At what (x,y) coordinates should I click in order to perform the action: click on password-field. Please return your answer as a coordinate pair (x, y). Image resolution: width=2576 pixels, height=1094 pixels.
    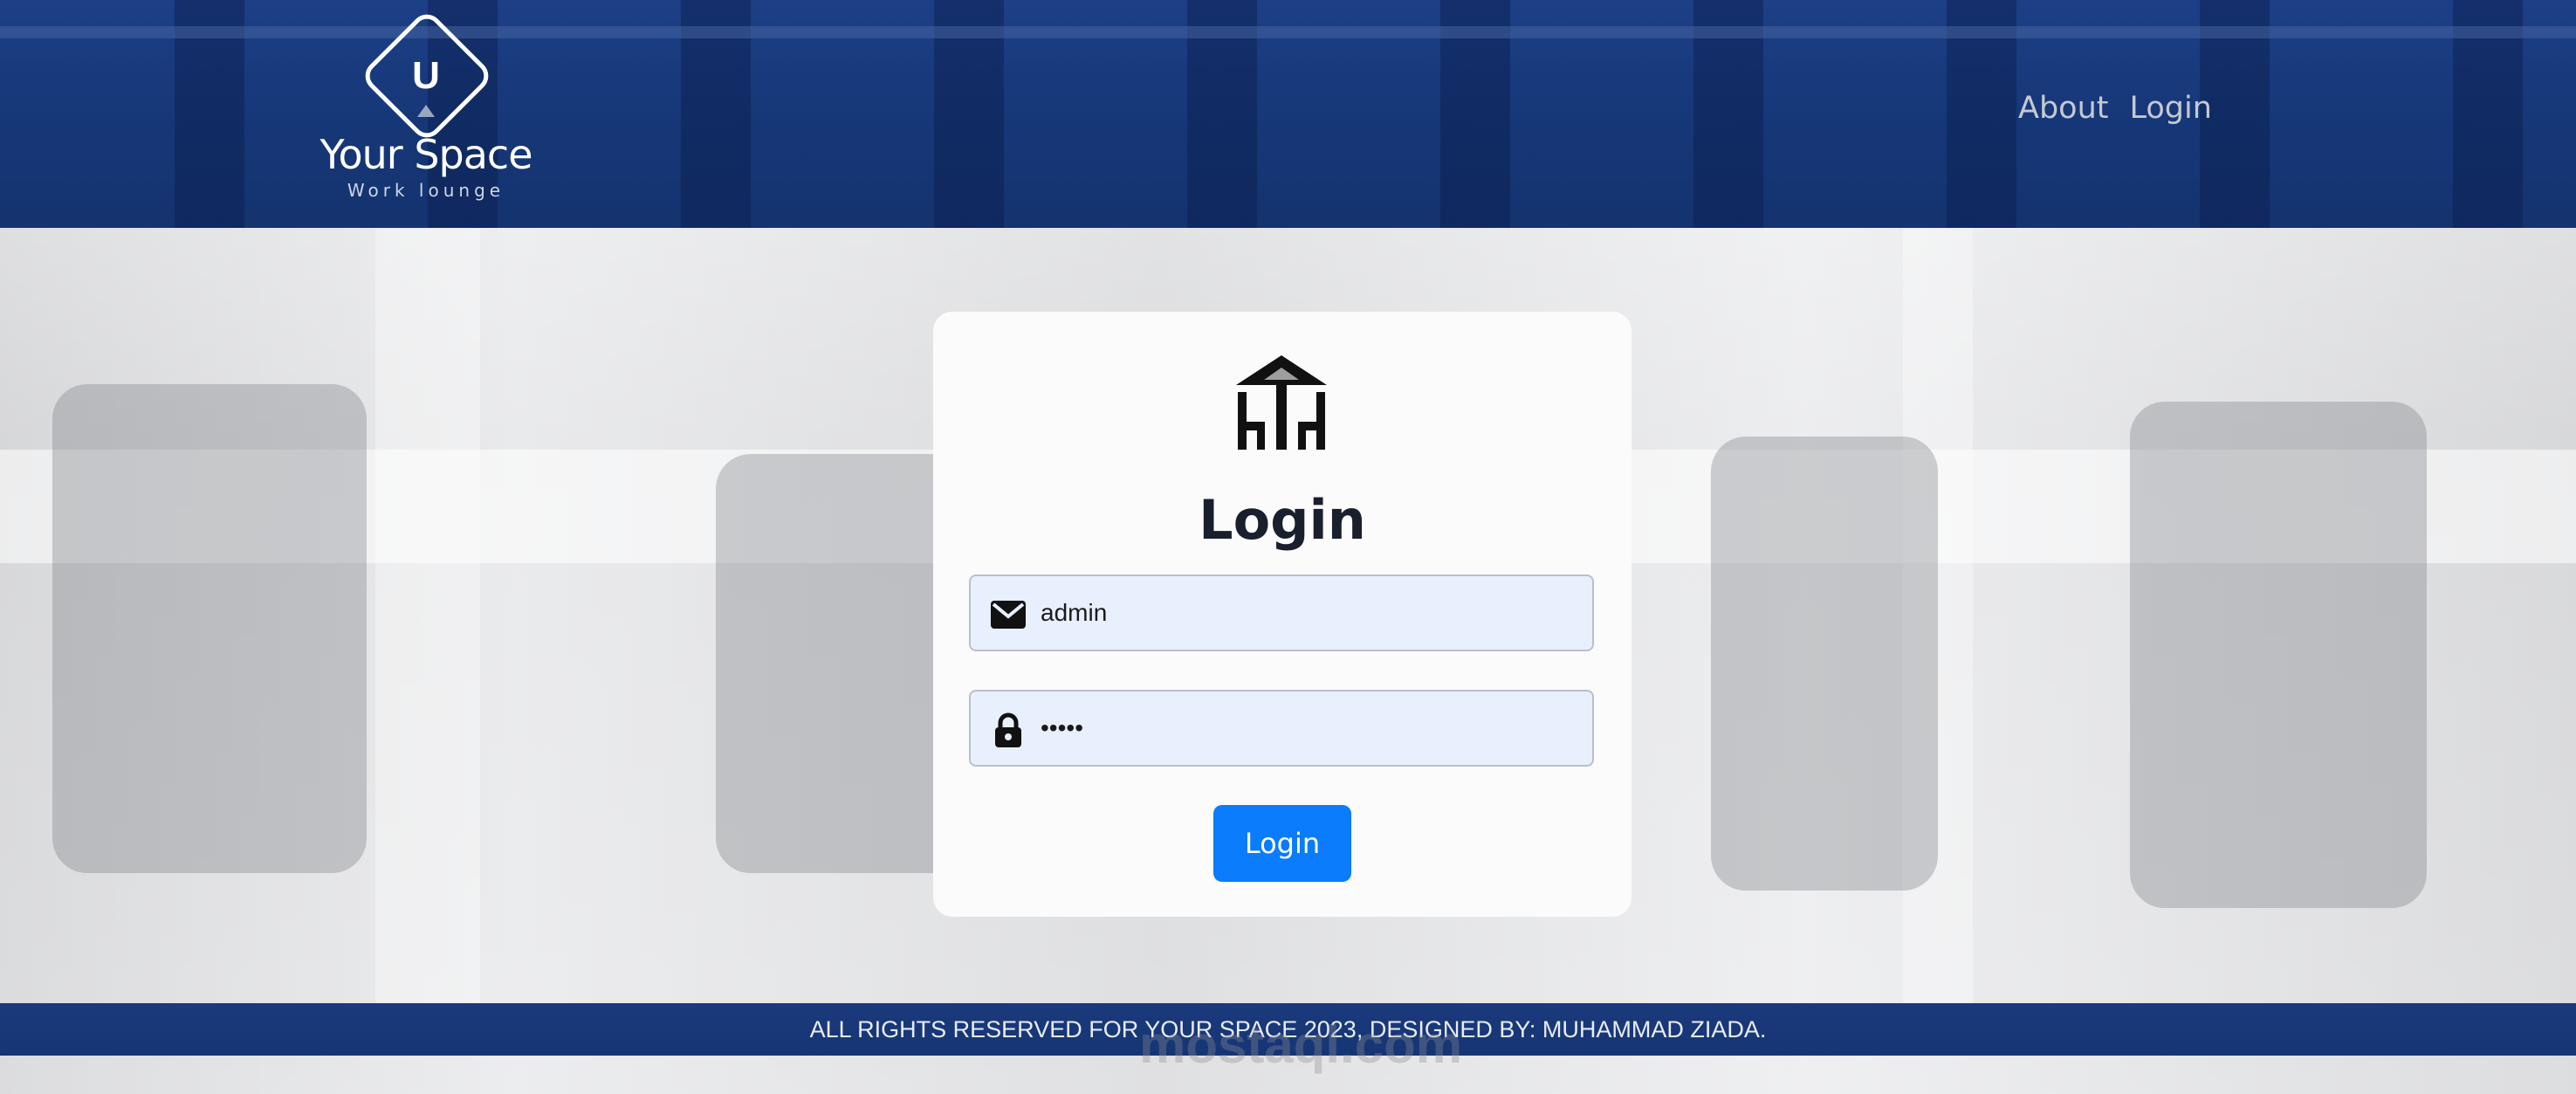
    Looking at the image, I should click on (1282, 728).